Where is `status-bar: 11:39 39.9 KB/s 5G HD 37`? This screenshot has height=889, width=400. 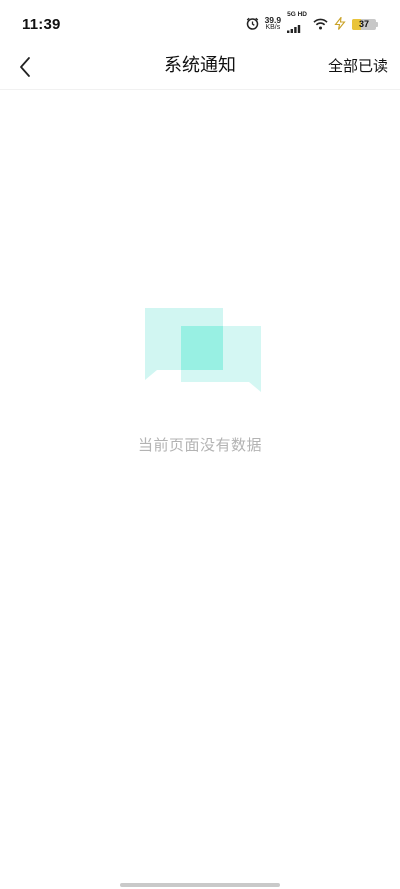 status-bar: 11:39 39.9 KB/s 5G HD 37 is located at coordinates (200, 24).